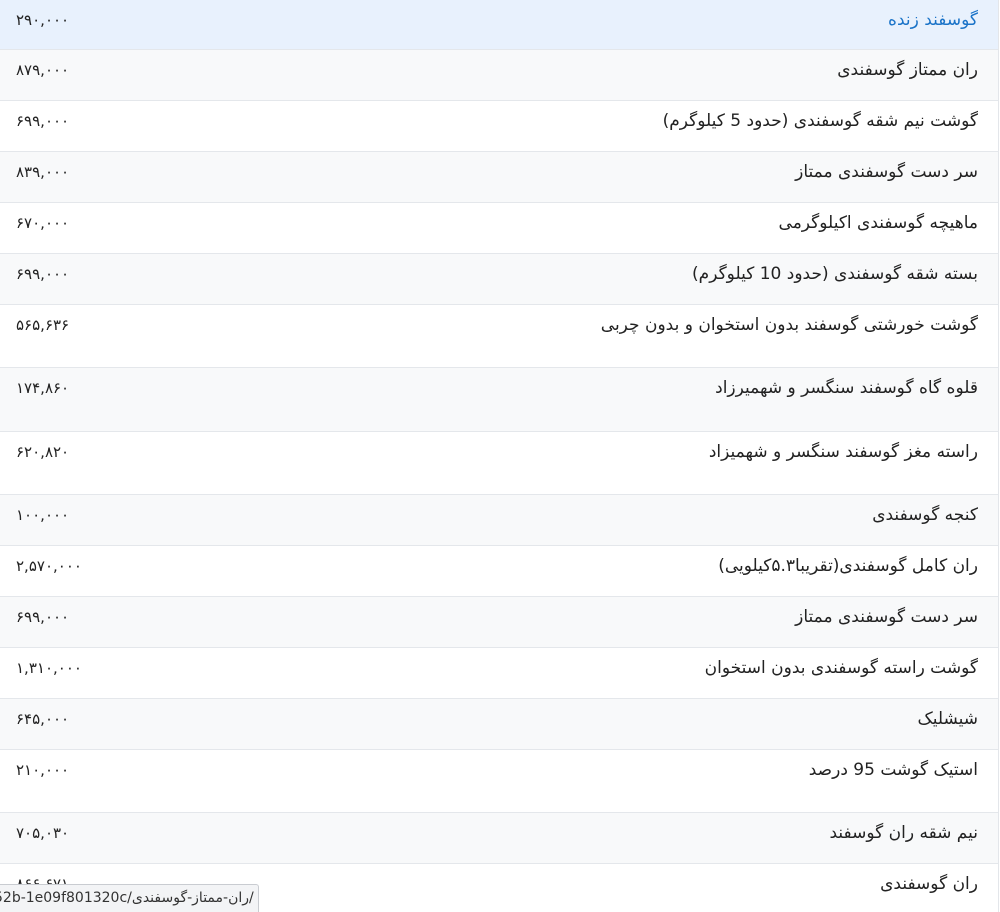 This screenshot has width=1000, height=912. Describe the element at coordinates (499, 228) in the screenshot. I see `table-row: ماهیچه گوسفندی اکیلوگرمی ۶۷۰,۰۰۰` at that location.